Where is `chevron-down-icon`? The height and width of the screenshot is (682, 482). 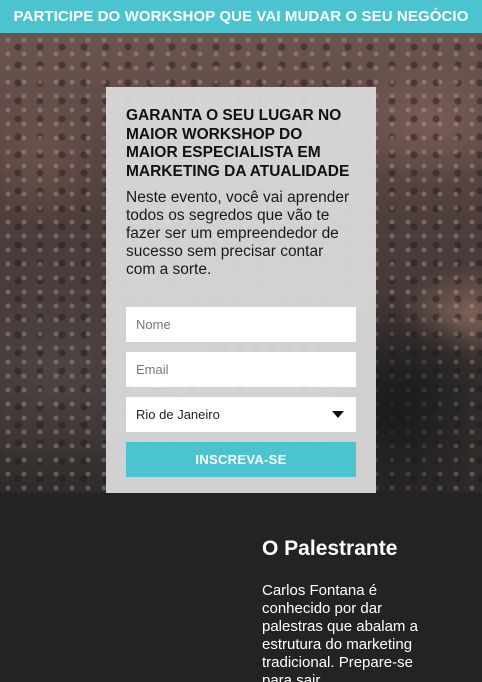 chevron-down-icon is located at coordinates (338, 414).